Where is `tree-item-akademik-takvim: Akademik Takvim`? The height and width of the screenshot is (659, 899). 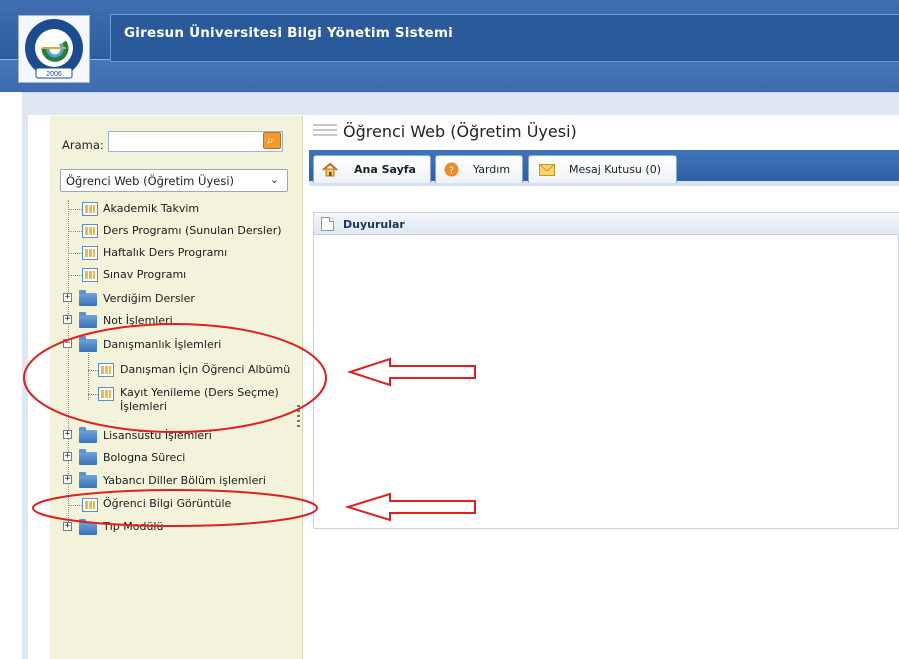 tree-item-akademik-takvim: Akademik Takvim is located at coordinates (151, 208).